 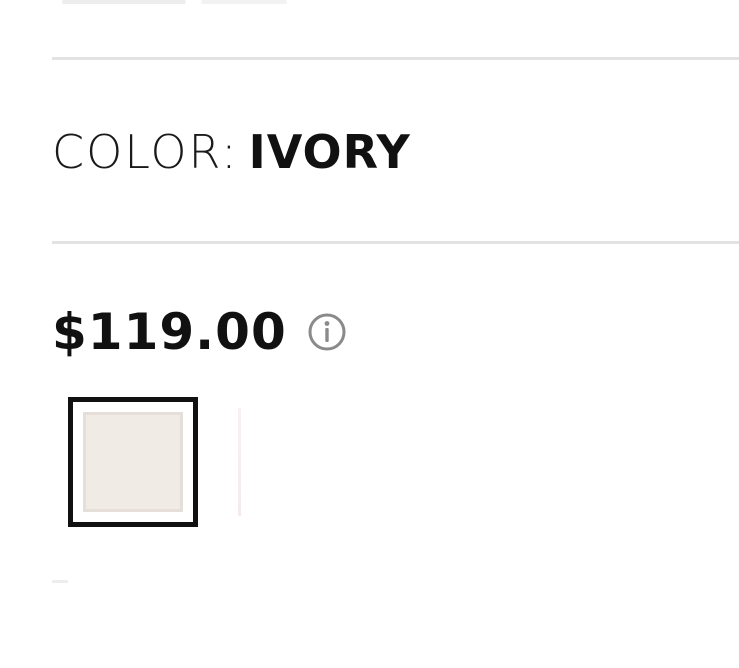 What do you see at coordinates (395, 58) in the screenshot?
I see `divider-top` at bounding box center [395, 58].